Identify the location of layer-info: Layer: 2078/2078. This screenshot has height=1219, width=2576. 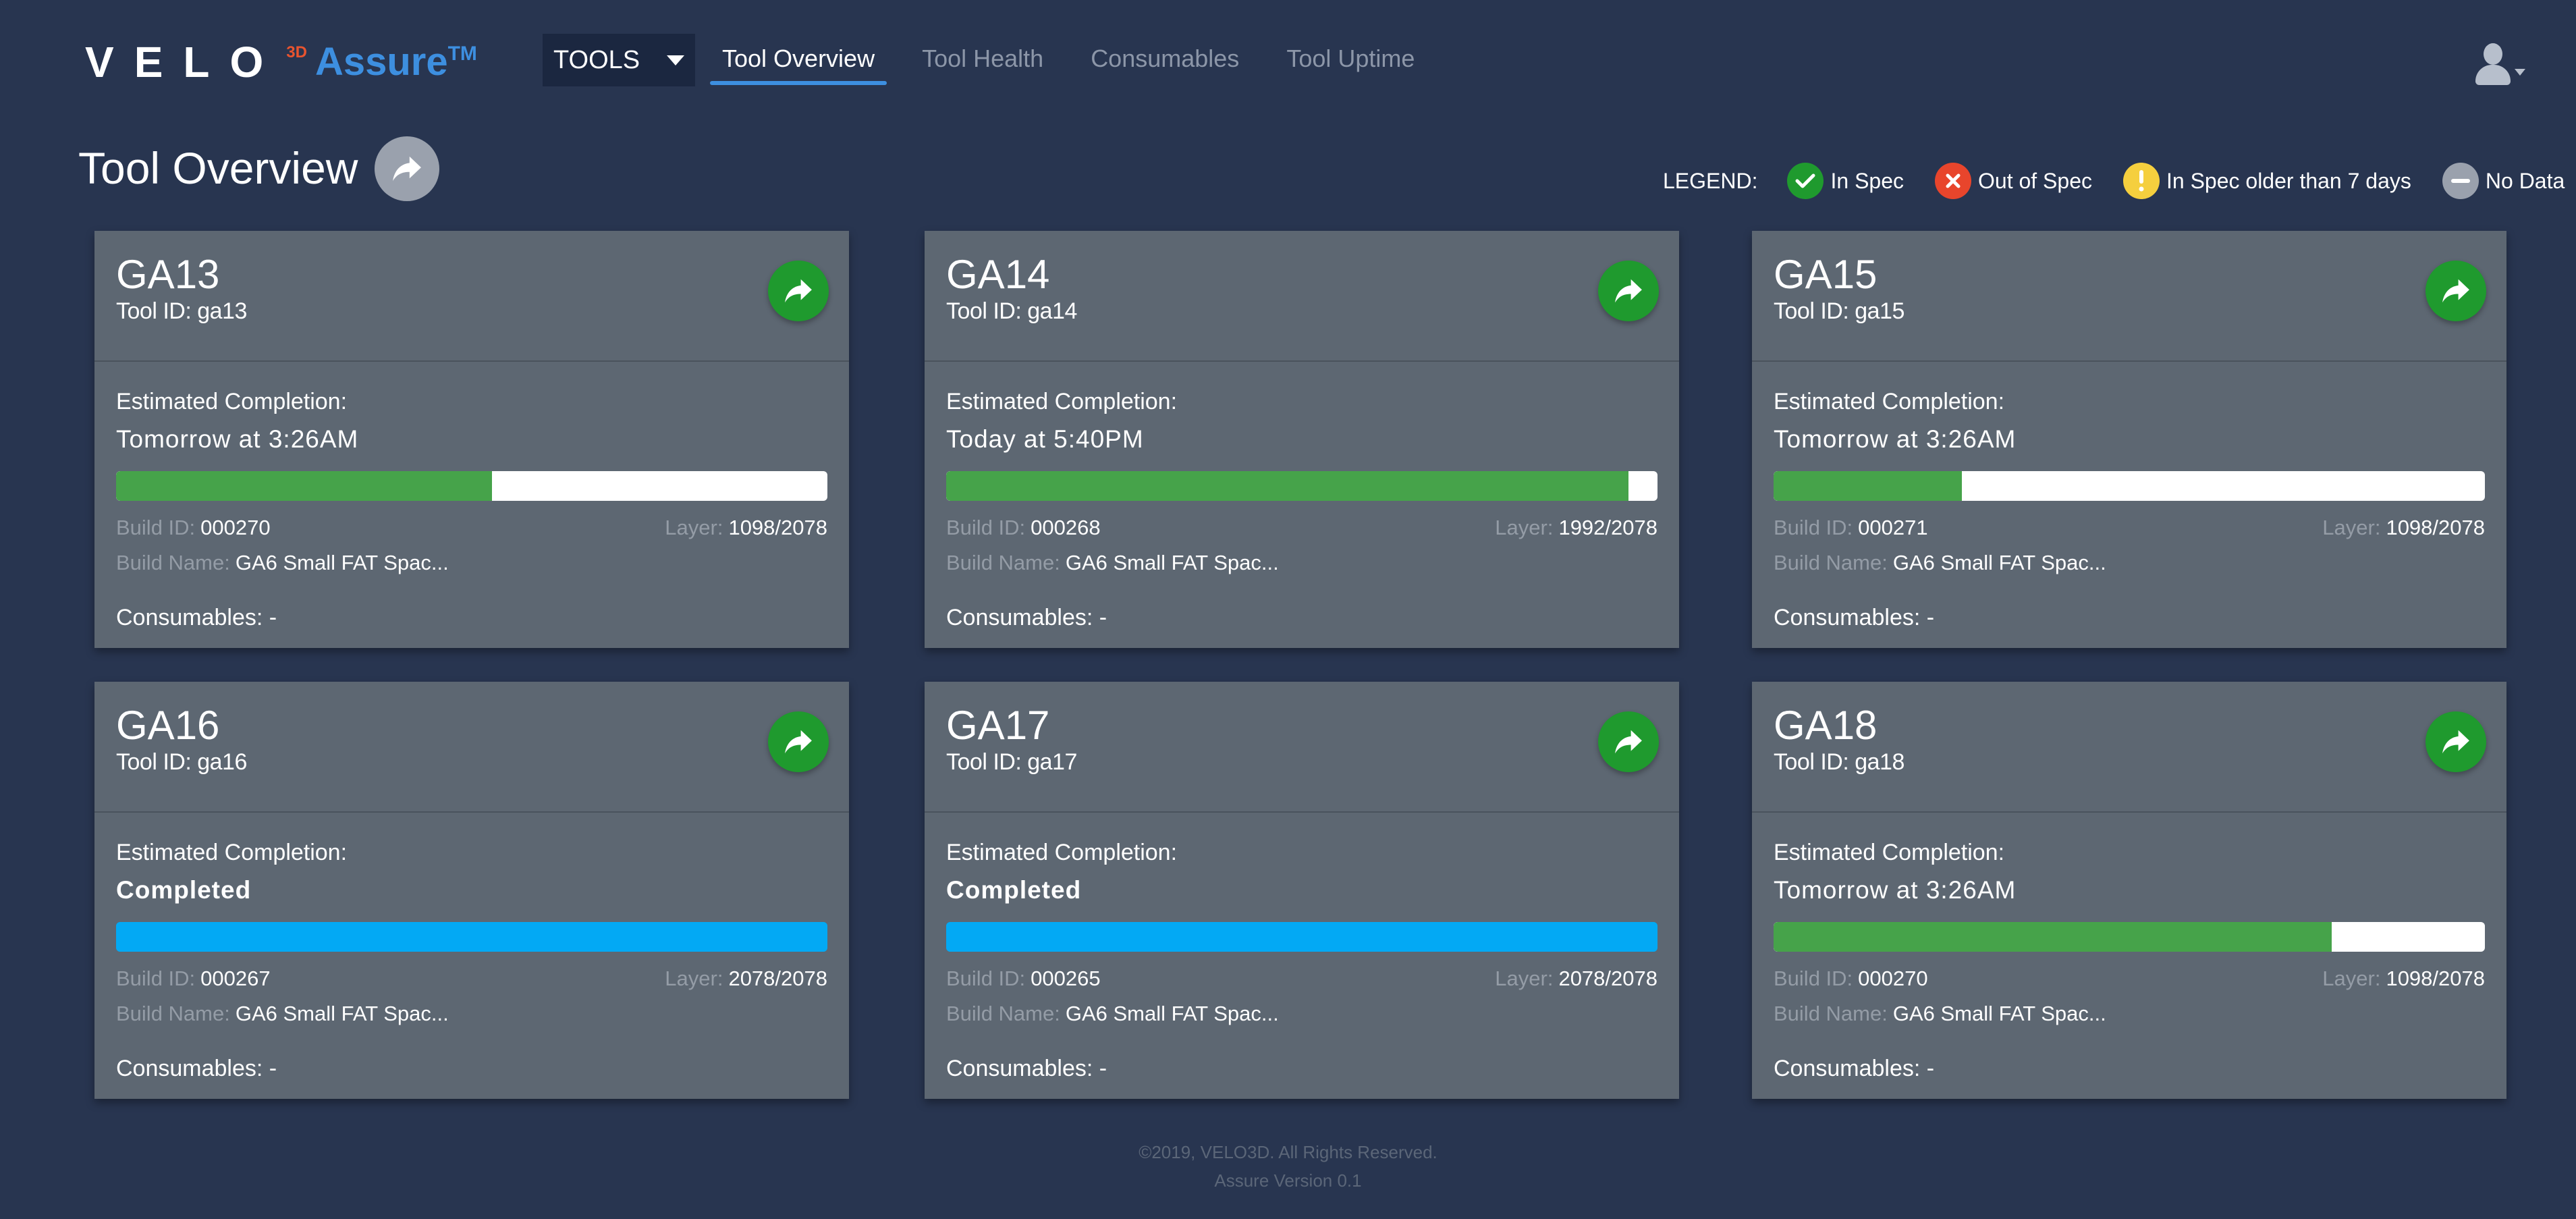
(1576, 979).